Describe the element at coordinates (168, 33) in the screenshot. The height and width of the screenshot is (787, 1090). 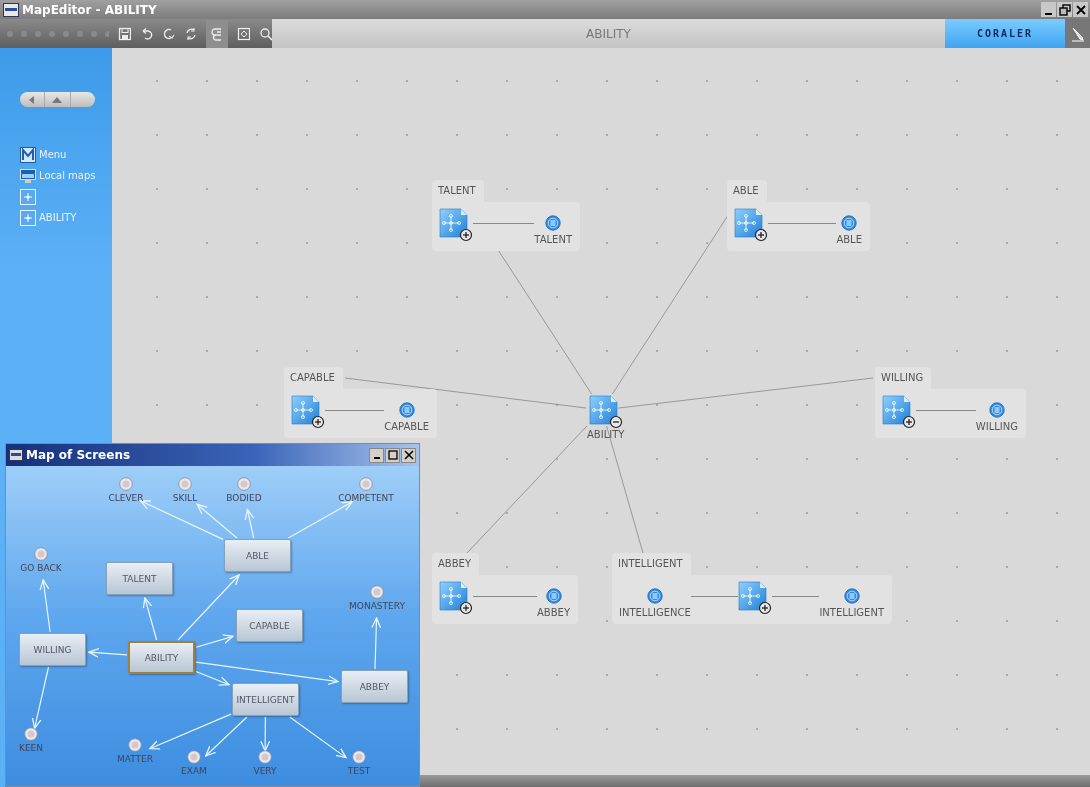
I see `redo-icon` at that location.